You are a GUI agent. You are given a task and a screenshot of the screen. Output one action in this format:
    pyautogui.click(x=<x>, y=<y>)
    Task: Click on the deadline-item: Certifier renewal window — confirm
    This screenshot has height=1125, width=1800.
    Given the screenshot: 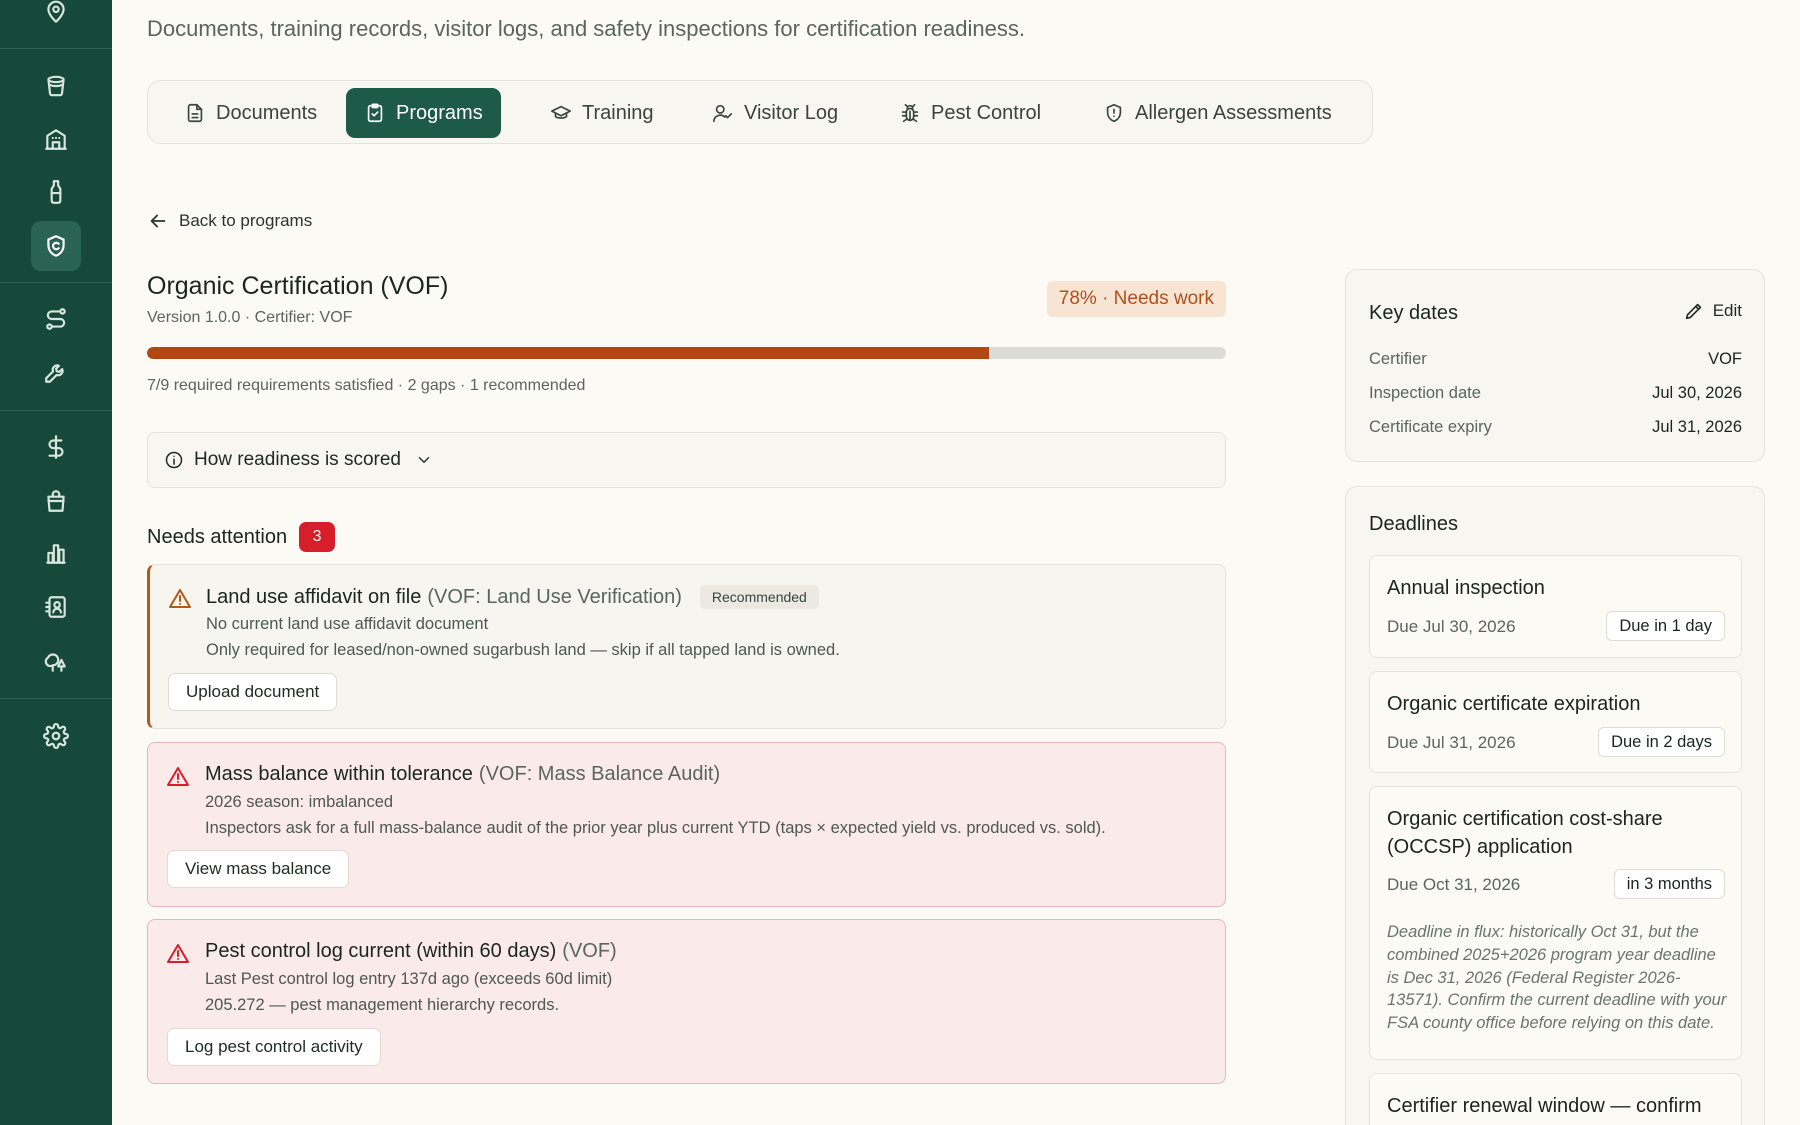 What is the action you would take?
    pyautogui.click(x=1555, y=1099)
    